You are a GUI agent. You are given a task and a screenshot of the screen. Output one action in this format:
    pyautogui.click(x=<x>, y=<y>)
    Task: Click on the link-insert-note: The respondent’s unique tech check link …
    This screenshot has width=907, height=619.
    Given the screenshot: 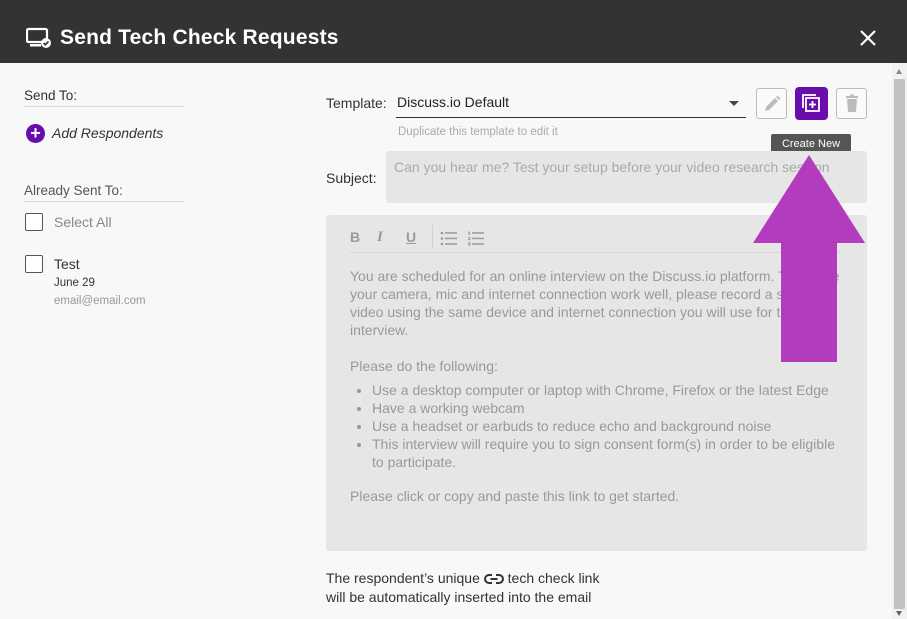 What is the action you would take?
    pyautogui.click(x=462, y=588)
    